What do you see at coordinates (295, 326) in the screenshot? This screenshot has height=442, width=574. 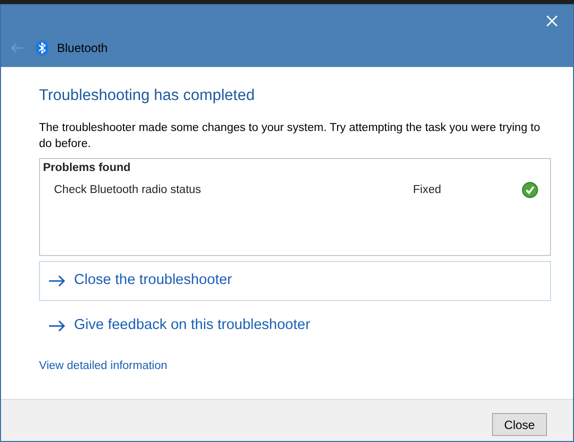 I see `action-link: Give feedback on this troubleshooter` at bounding box center [295, 326].